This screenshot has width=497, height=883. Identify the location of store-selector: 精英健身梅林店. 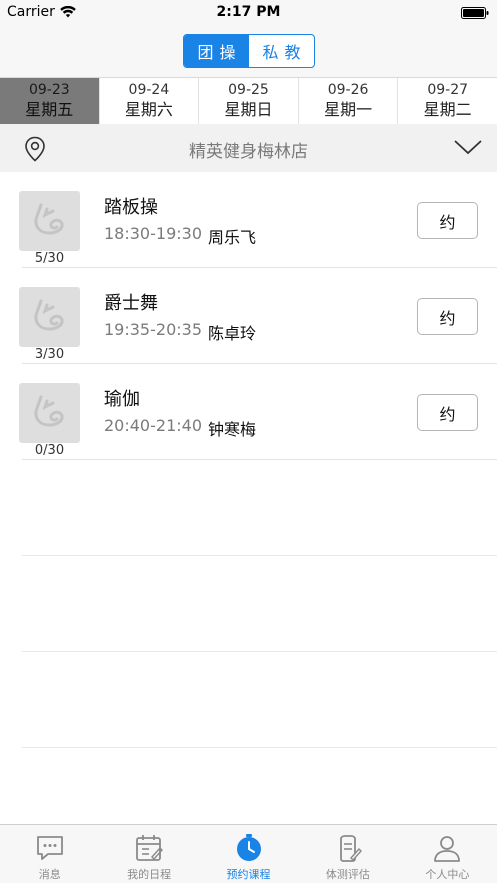
(248, 148).